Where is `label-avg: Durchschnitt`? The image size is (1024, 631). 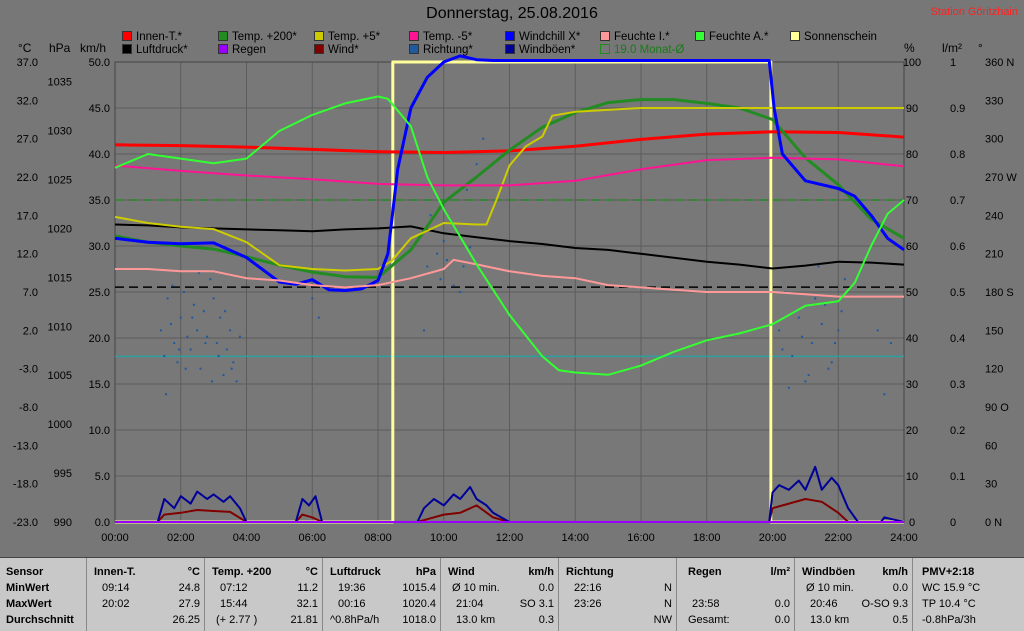
label-avg: Durchschnitt is located at coordinates (40, 620).